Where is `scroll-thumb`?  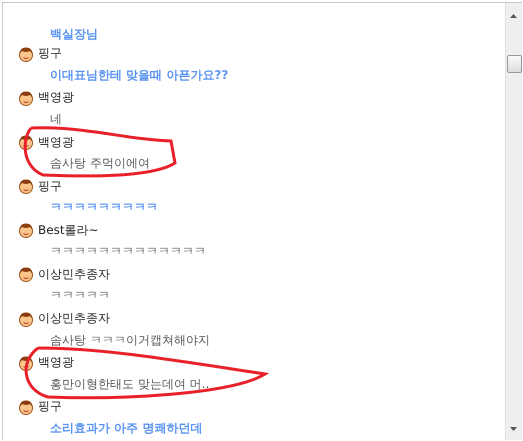
scroll-thumb is located at coordinates (514, 64).